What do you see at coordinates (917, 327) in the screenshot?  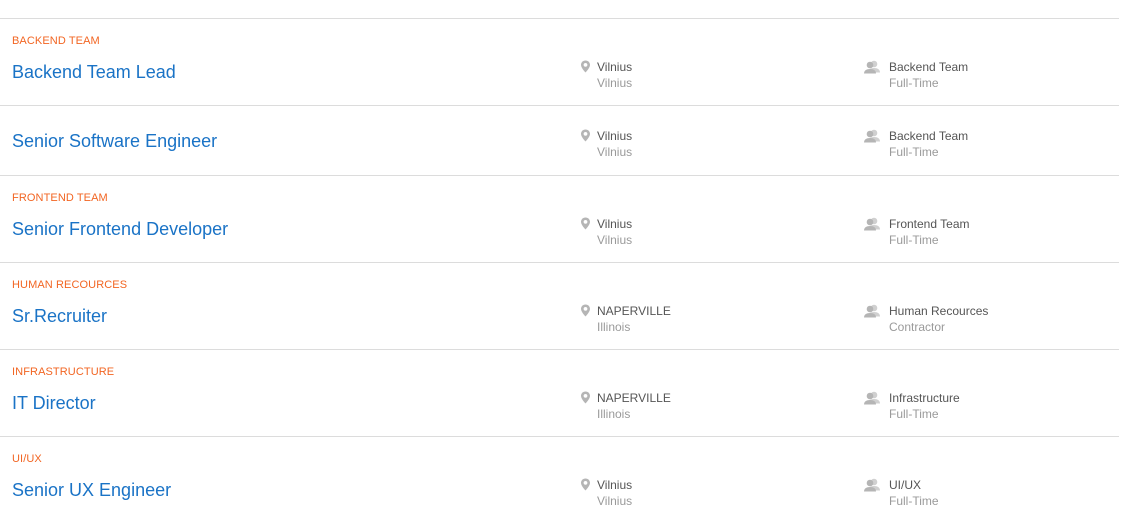 I see `employment-type: Contractor` at bounding box center [917, 327].